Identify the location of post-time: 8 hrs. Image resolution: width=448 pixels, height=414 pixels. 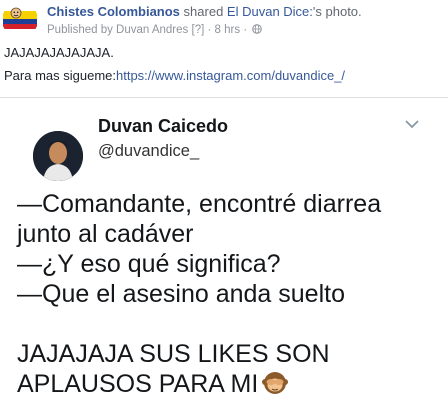
(228, 30).